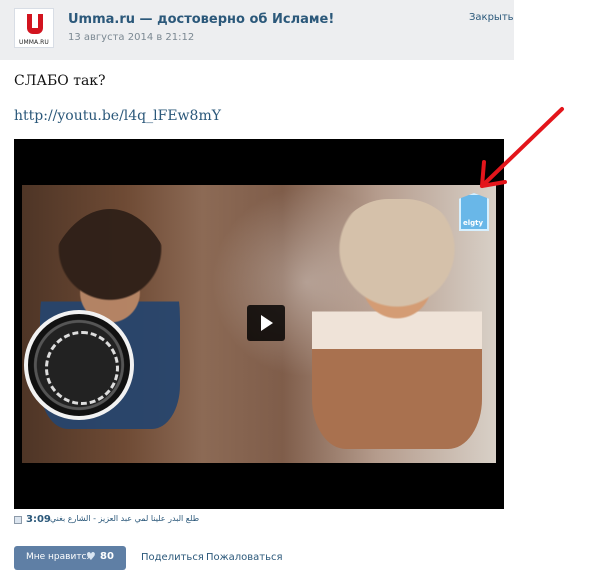 The image size is (604, 573). I want to click on red-arrow-icon, so click(522, 147).